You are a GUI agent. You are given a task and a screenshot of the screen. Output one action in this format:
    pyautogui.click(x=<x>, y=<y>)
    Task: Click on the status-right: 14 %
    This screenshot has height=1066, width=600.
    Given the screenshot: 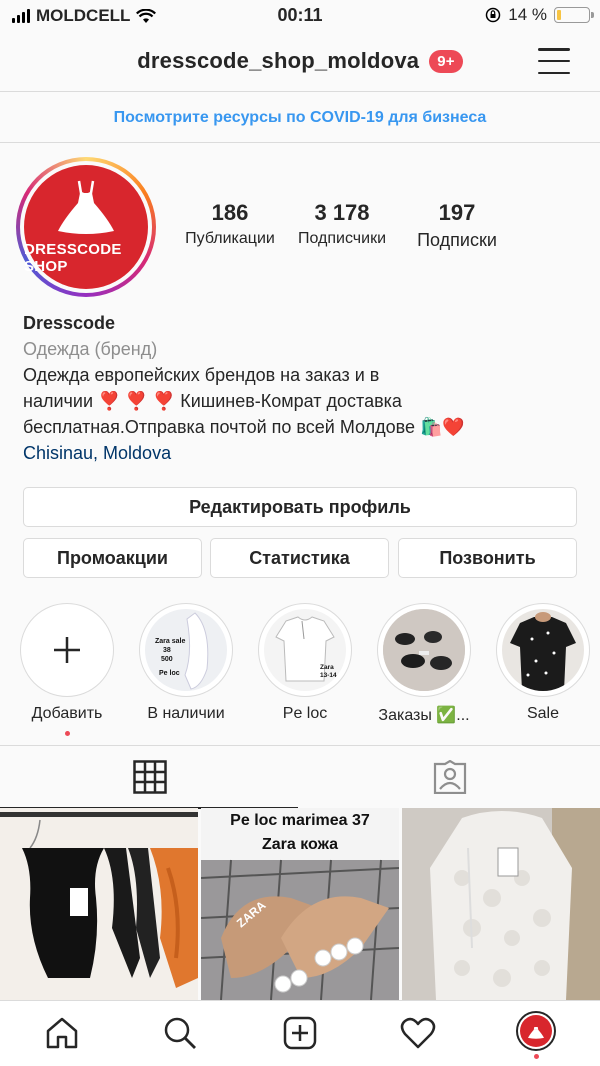 What is the action you would take?
    pyautogui.click(x=539, y=15)
    